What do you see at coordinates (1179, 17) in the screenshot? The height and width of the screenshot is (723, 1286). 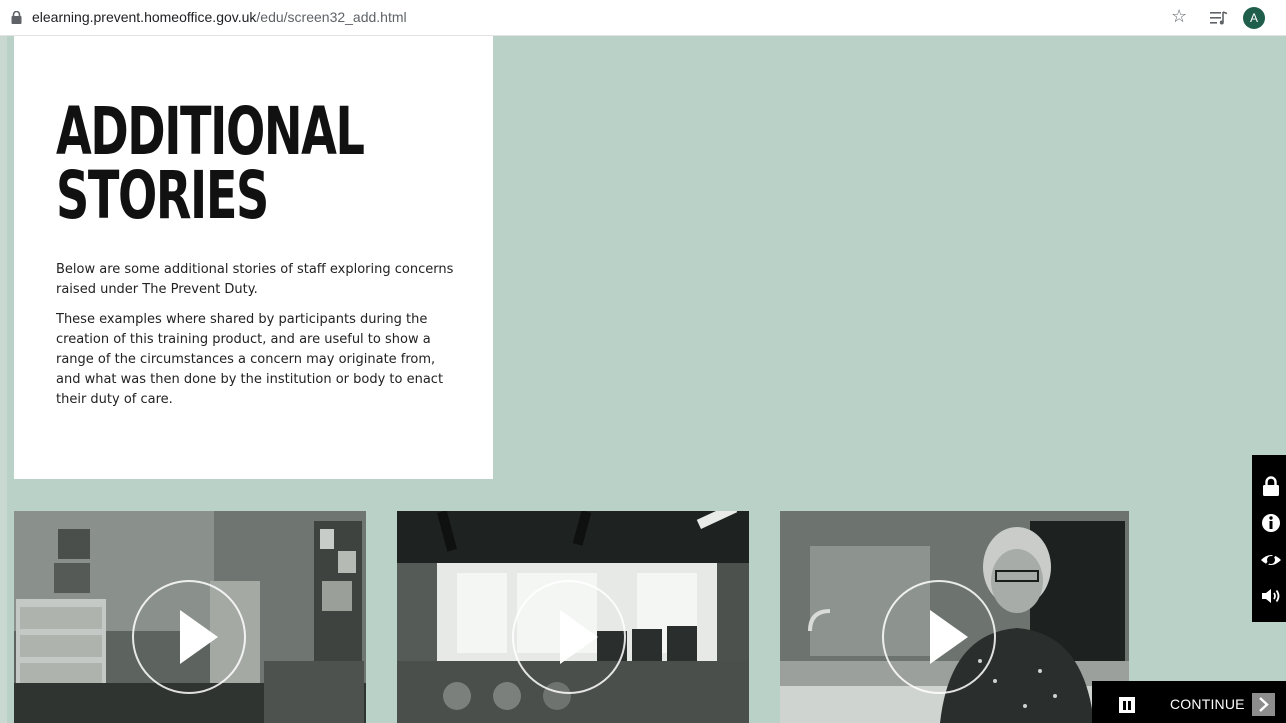 I see `star-icon: ☆` at bounding box center [1179, 17].